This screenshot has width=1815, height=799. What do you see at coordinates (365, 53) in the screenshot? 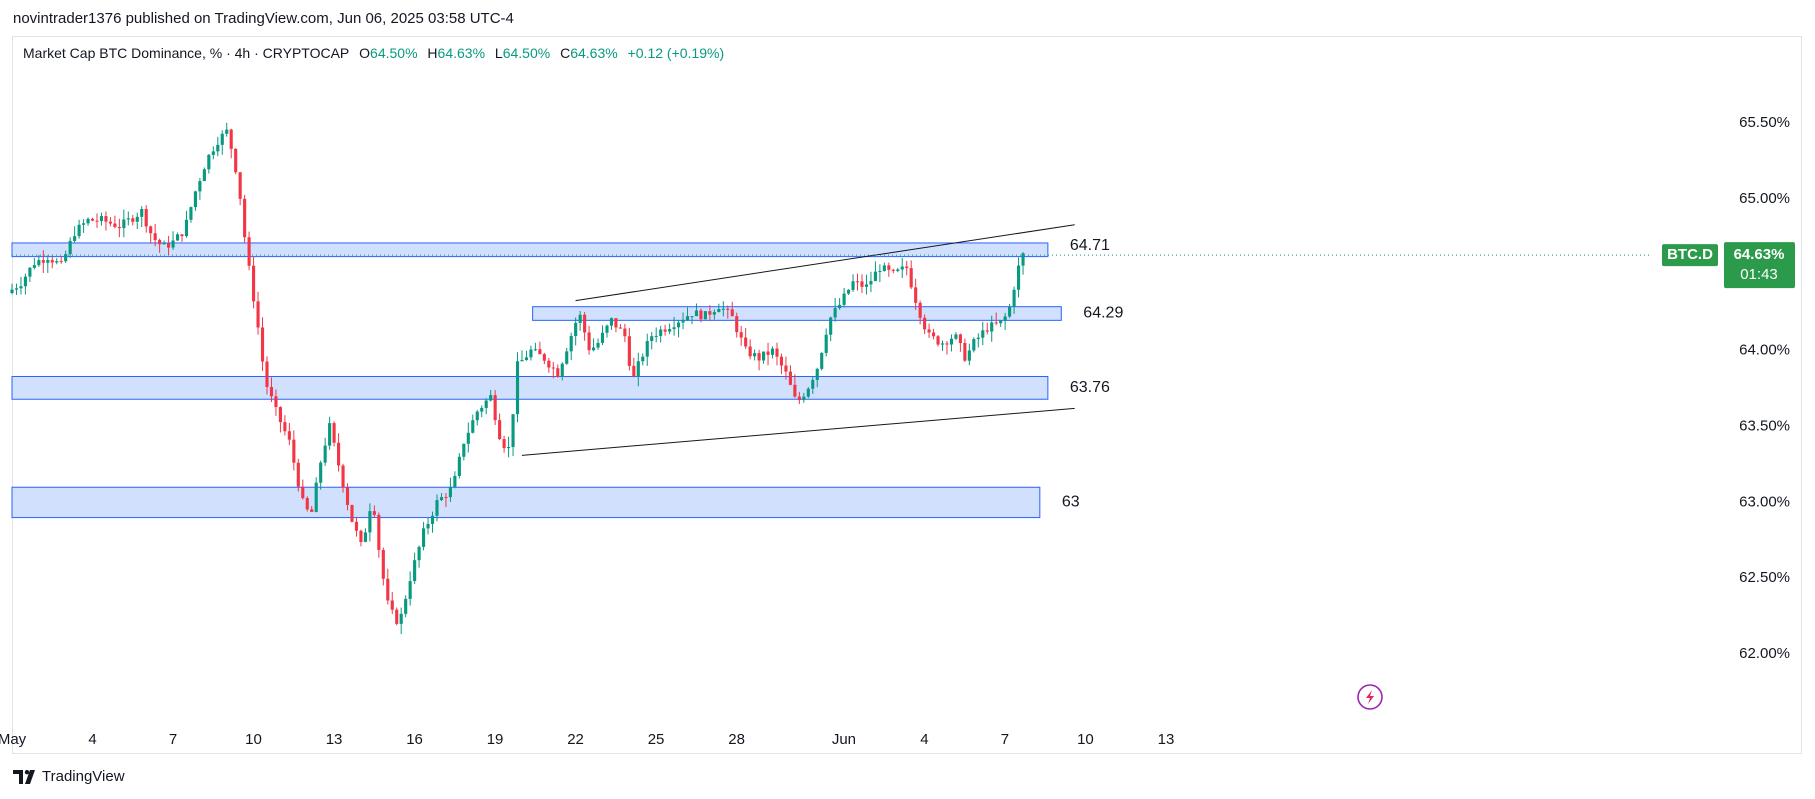
I see `open-label: O` at bounding box center [365, 53].